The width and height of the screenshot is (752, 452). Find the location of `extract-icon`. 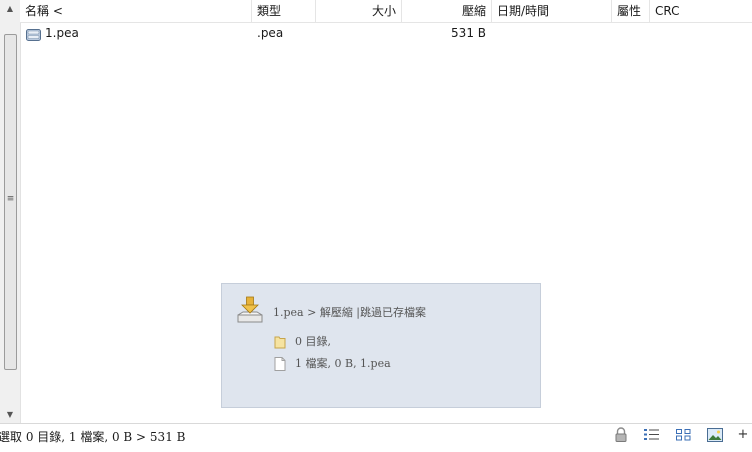

extract-icon is located at coordinates (250, 311).